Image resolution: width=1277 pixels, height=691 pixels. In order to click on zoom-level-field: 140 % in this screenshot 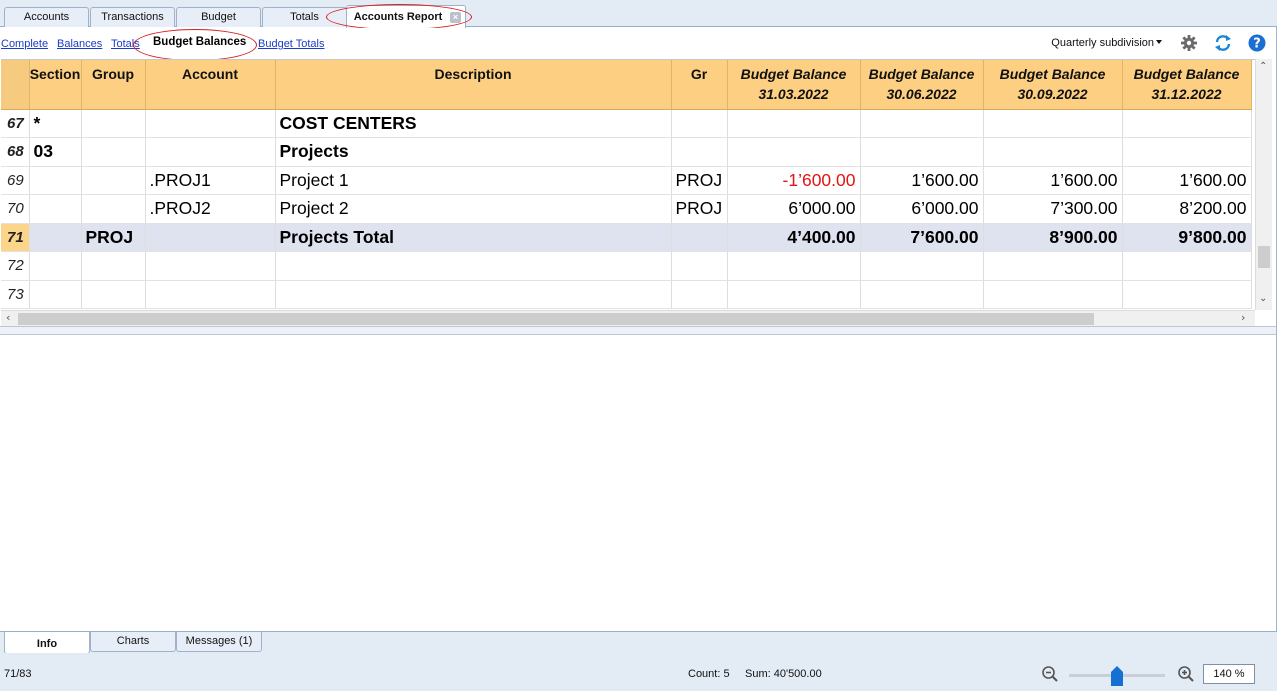, I will do `click(1229, 674)`.